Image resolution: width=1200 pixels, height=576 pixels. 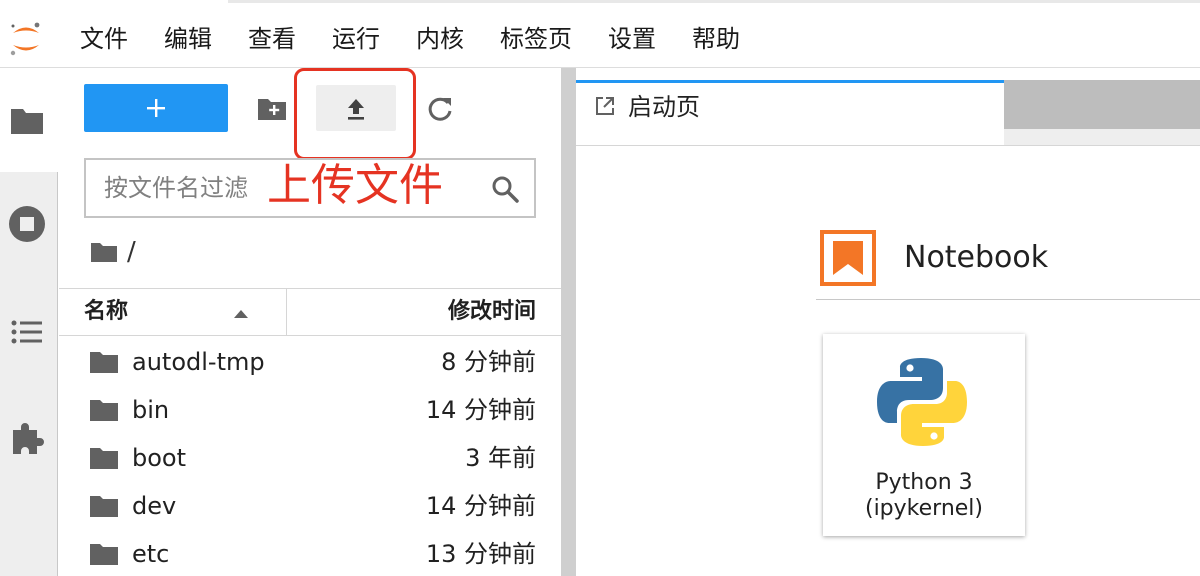 I want to click on file-row: dev 14 分钟前, so click(x=310, y=506).